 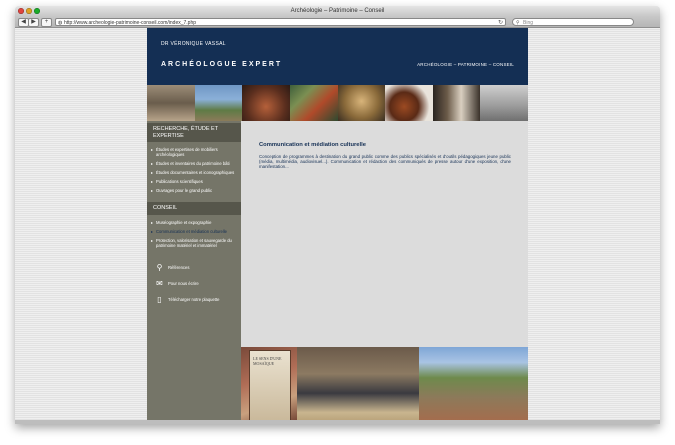 I want to click on search-placeholder: Bing, so click(x=528, y=22).